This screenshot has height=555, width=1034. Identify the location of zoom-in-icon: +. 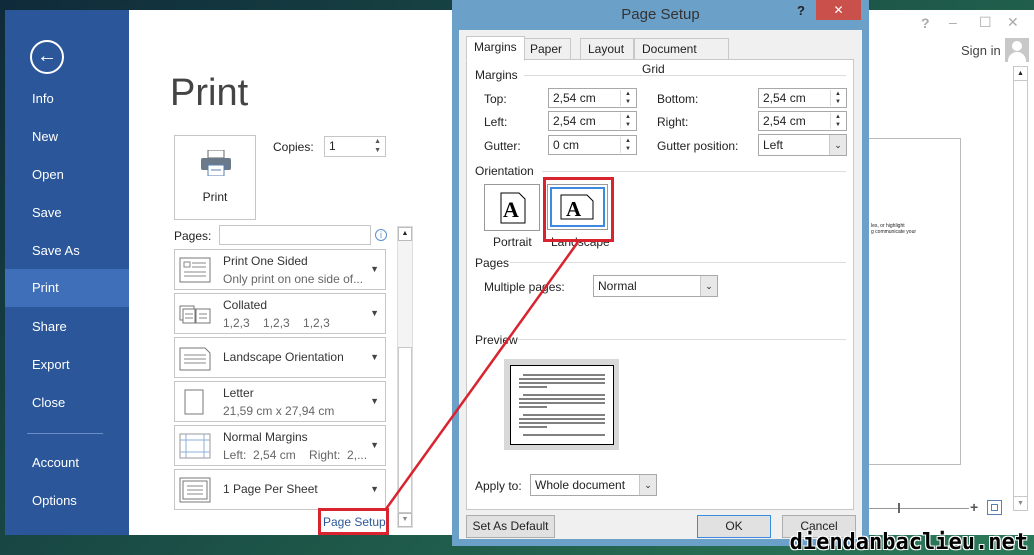
(974, 507).